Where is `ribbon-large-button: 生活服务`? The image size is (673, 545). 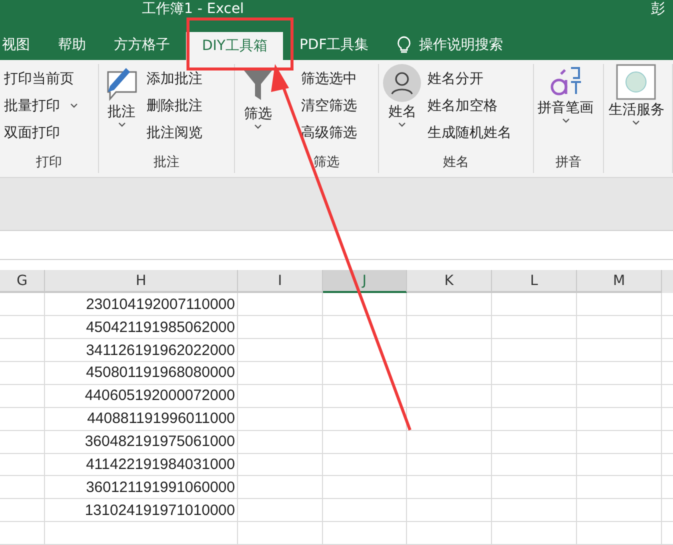
ribbon-large-button: 生活服务 is located at coordinates (636, 119).